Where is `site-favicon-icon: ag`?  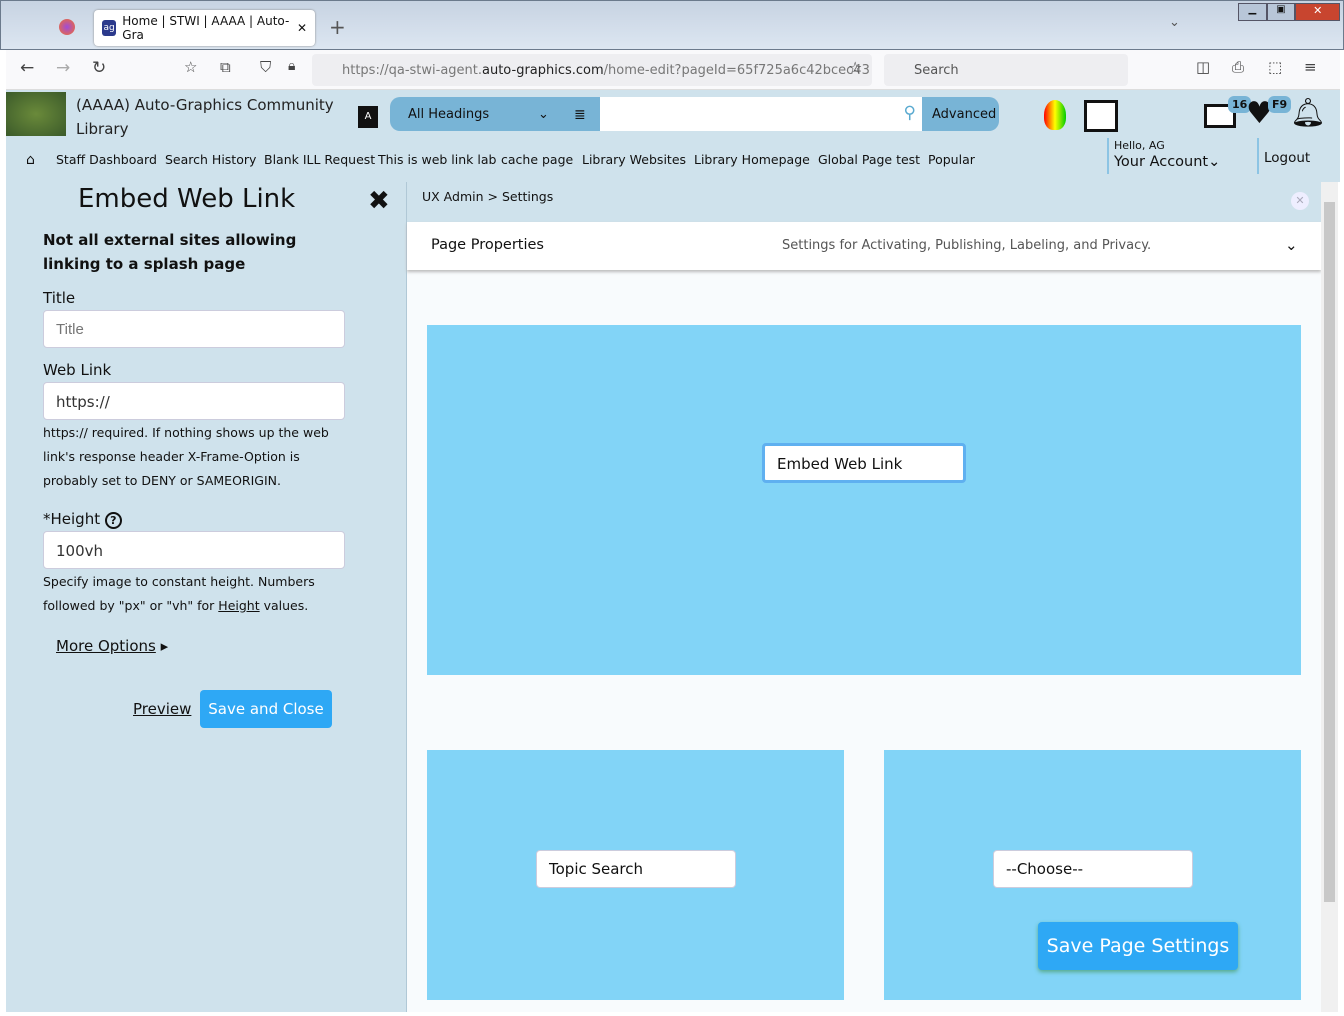 site-favicon-icon: ag is located at coordinates (109, 28).